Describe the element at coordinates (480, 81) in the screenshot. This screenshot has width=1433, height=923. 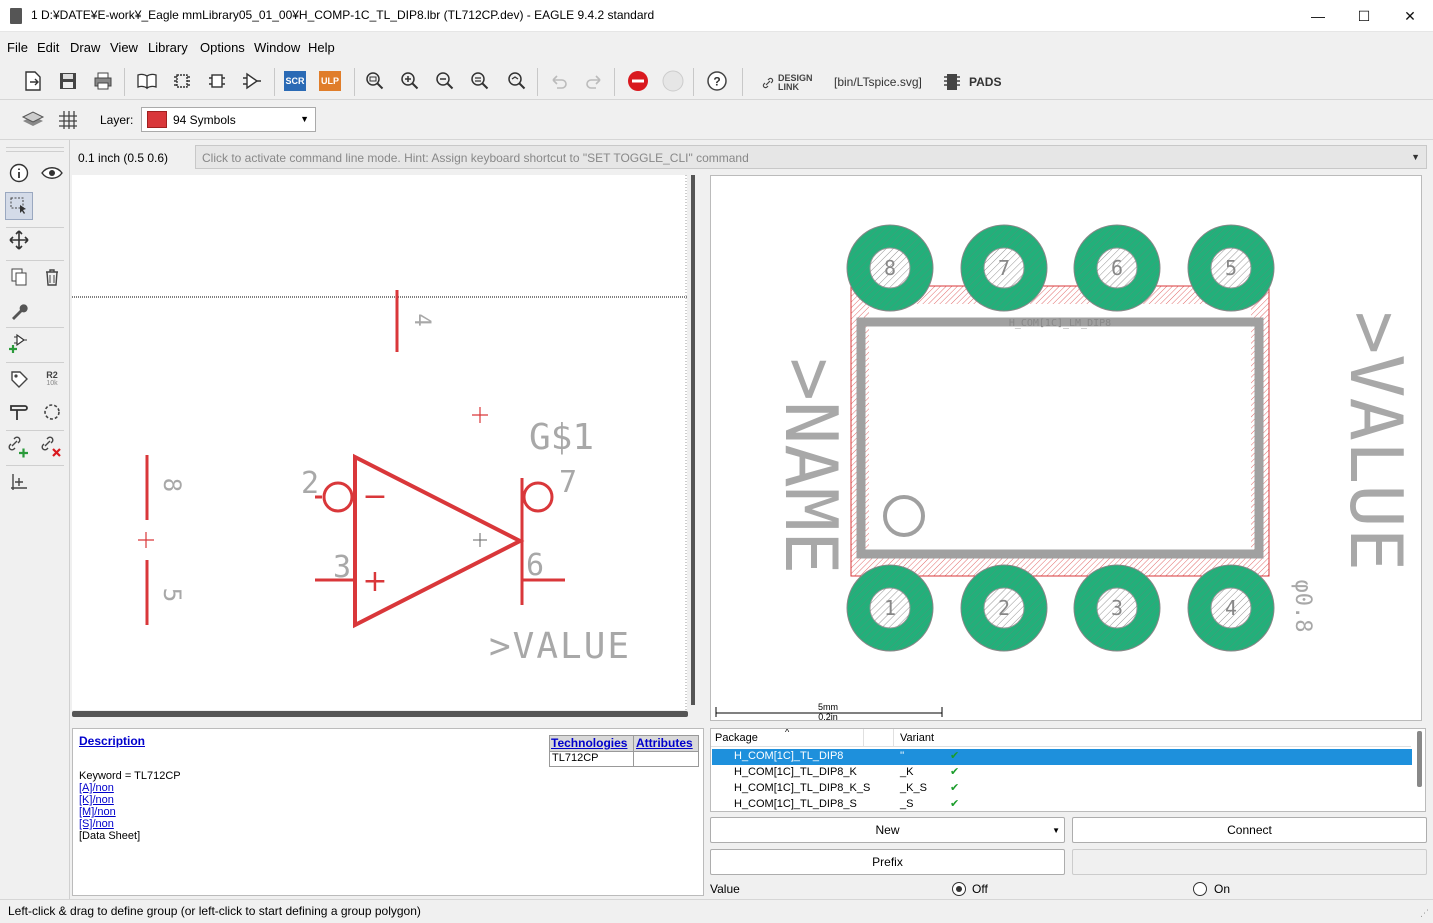
I see `zoom-previous-icon` at that location.